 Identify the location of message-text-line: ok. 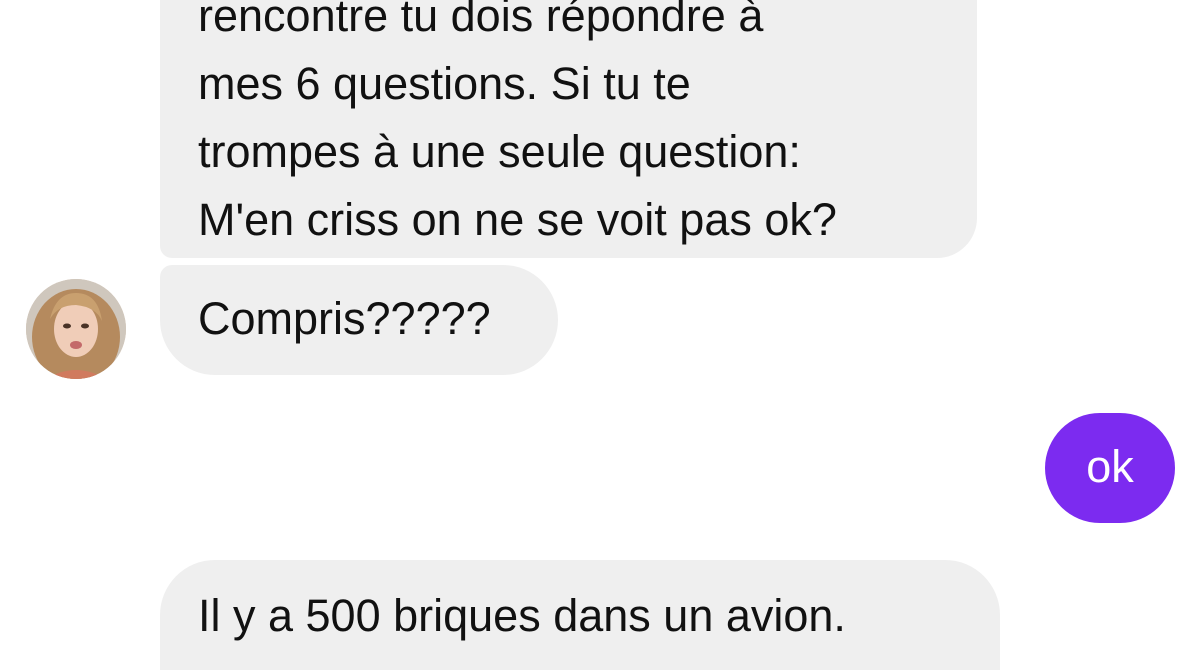
(1110, 466).